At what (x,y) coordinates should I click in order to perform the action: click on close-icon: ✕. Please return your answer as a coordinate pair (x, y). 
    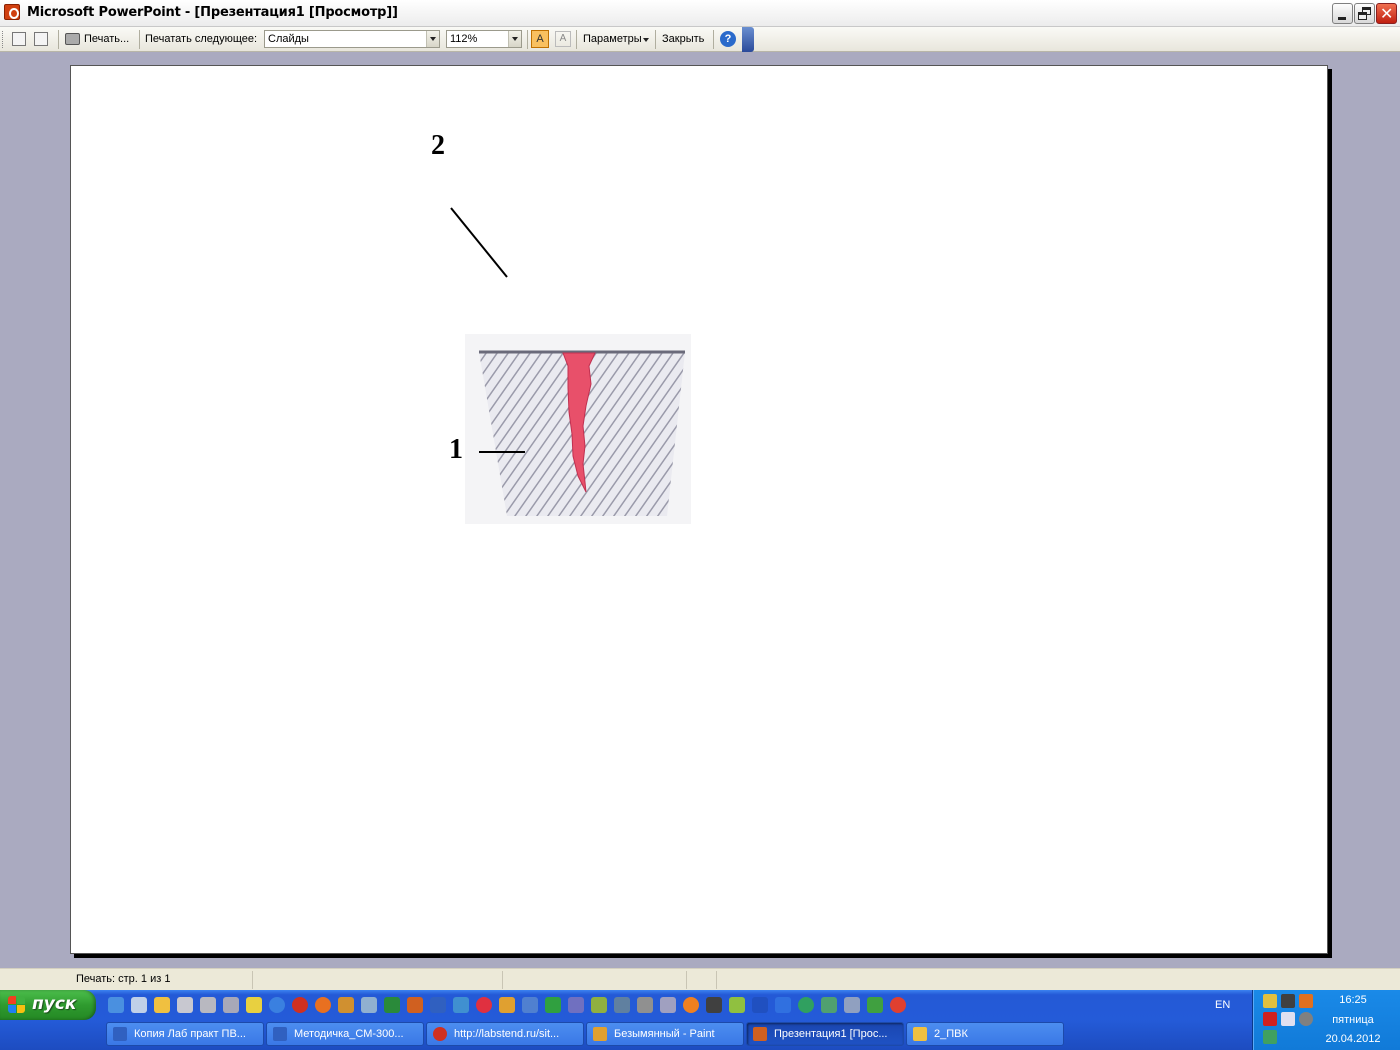
    Looking at the image, I should click on (1387, 13).